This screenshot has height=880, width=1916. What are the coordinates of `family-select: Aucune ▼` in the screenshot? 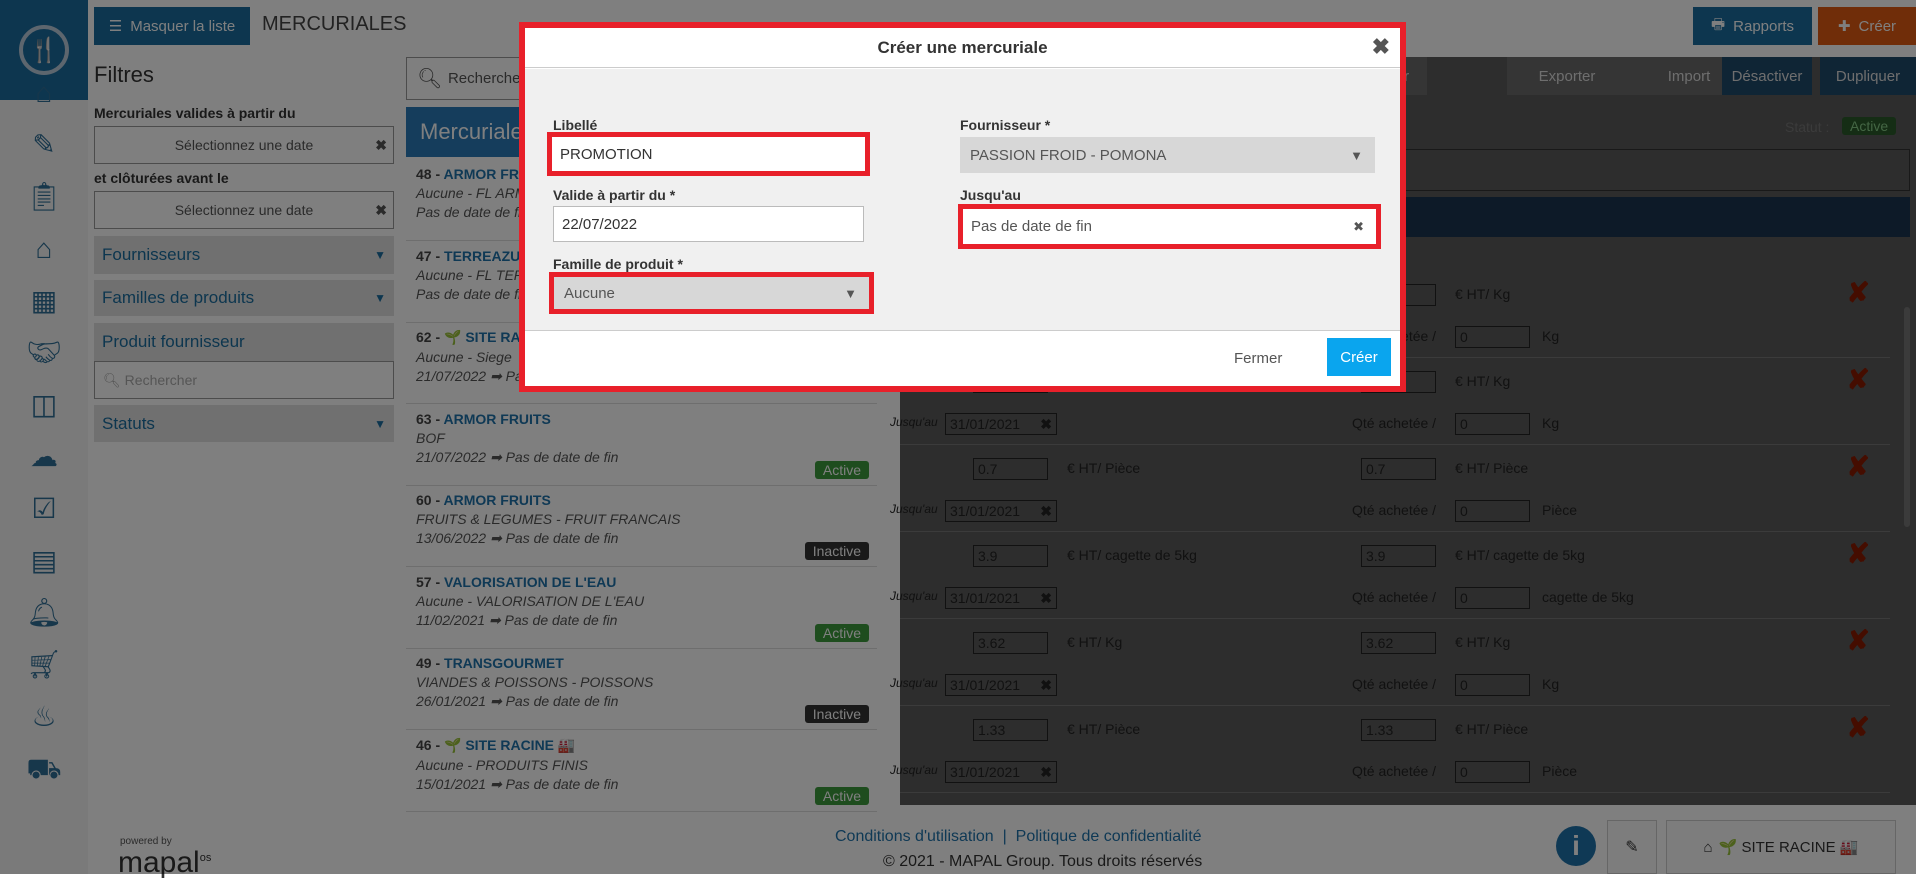 It's located at (711, 293).